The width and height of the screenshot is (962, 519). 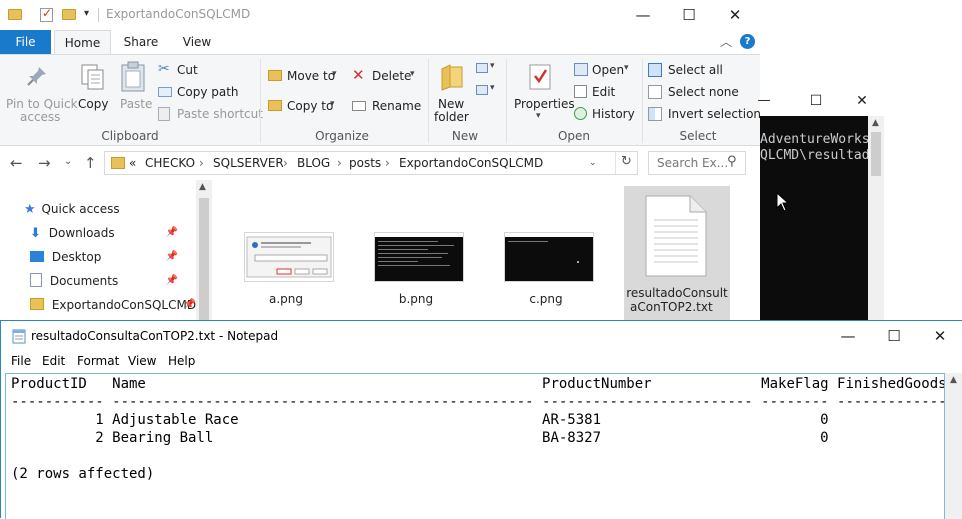 What do you see at coordinates (113, 257) in the screenshot?
I see `nav-item-desktop: Desktop 📌` at bounding box center [113, 257].